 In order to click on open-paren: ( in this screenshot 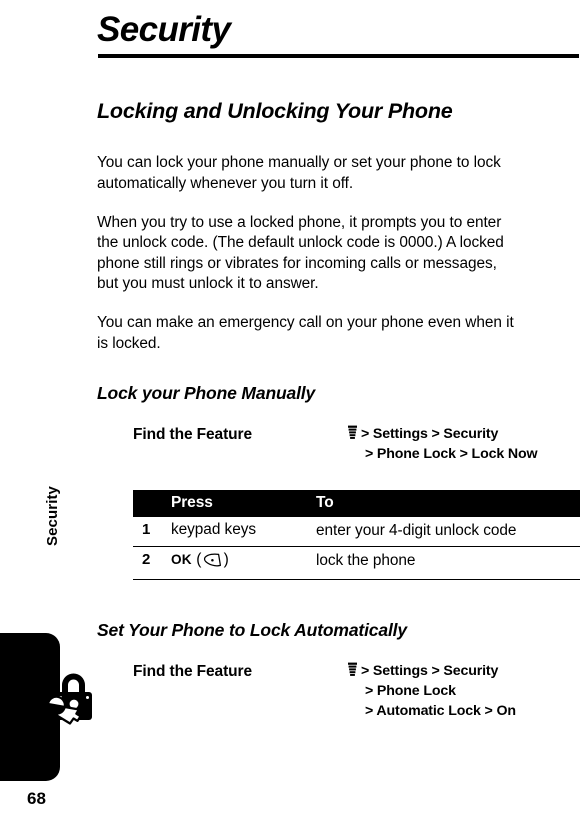, I will do `click(196, 559)`.